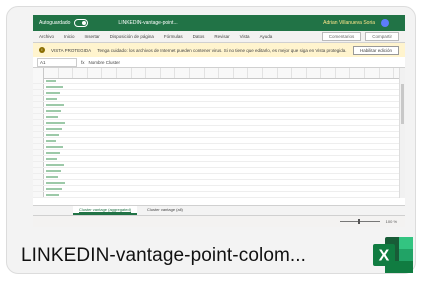  Describe the element at coordinates (219, 221) in the screenshot. I see `status-bar: 100 %` at that location.